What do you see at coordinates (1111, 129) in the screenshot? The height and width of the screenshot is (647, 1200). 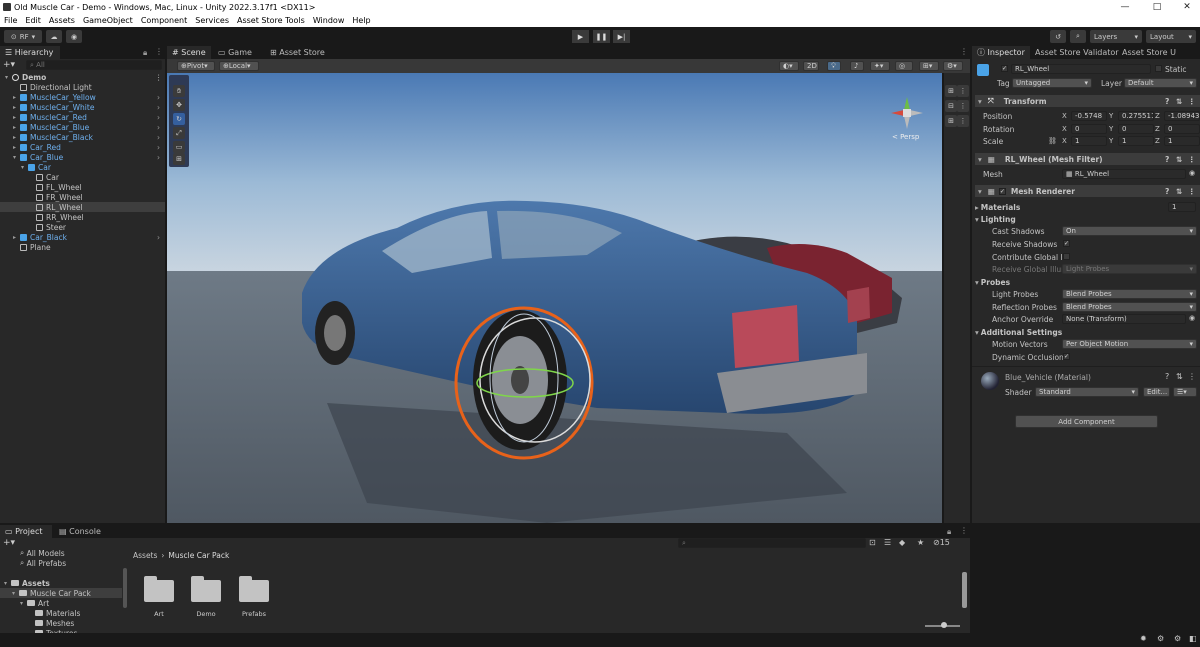 I see `rotation-y-label: Y` at bounding box center [1111, 129].